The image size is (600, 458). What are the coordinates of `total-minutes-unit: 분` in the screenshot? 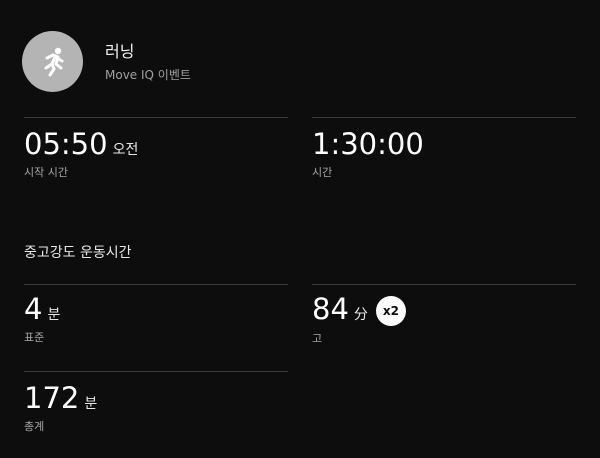 It's located at (91, 404).